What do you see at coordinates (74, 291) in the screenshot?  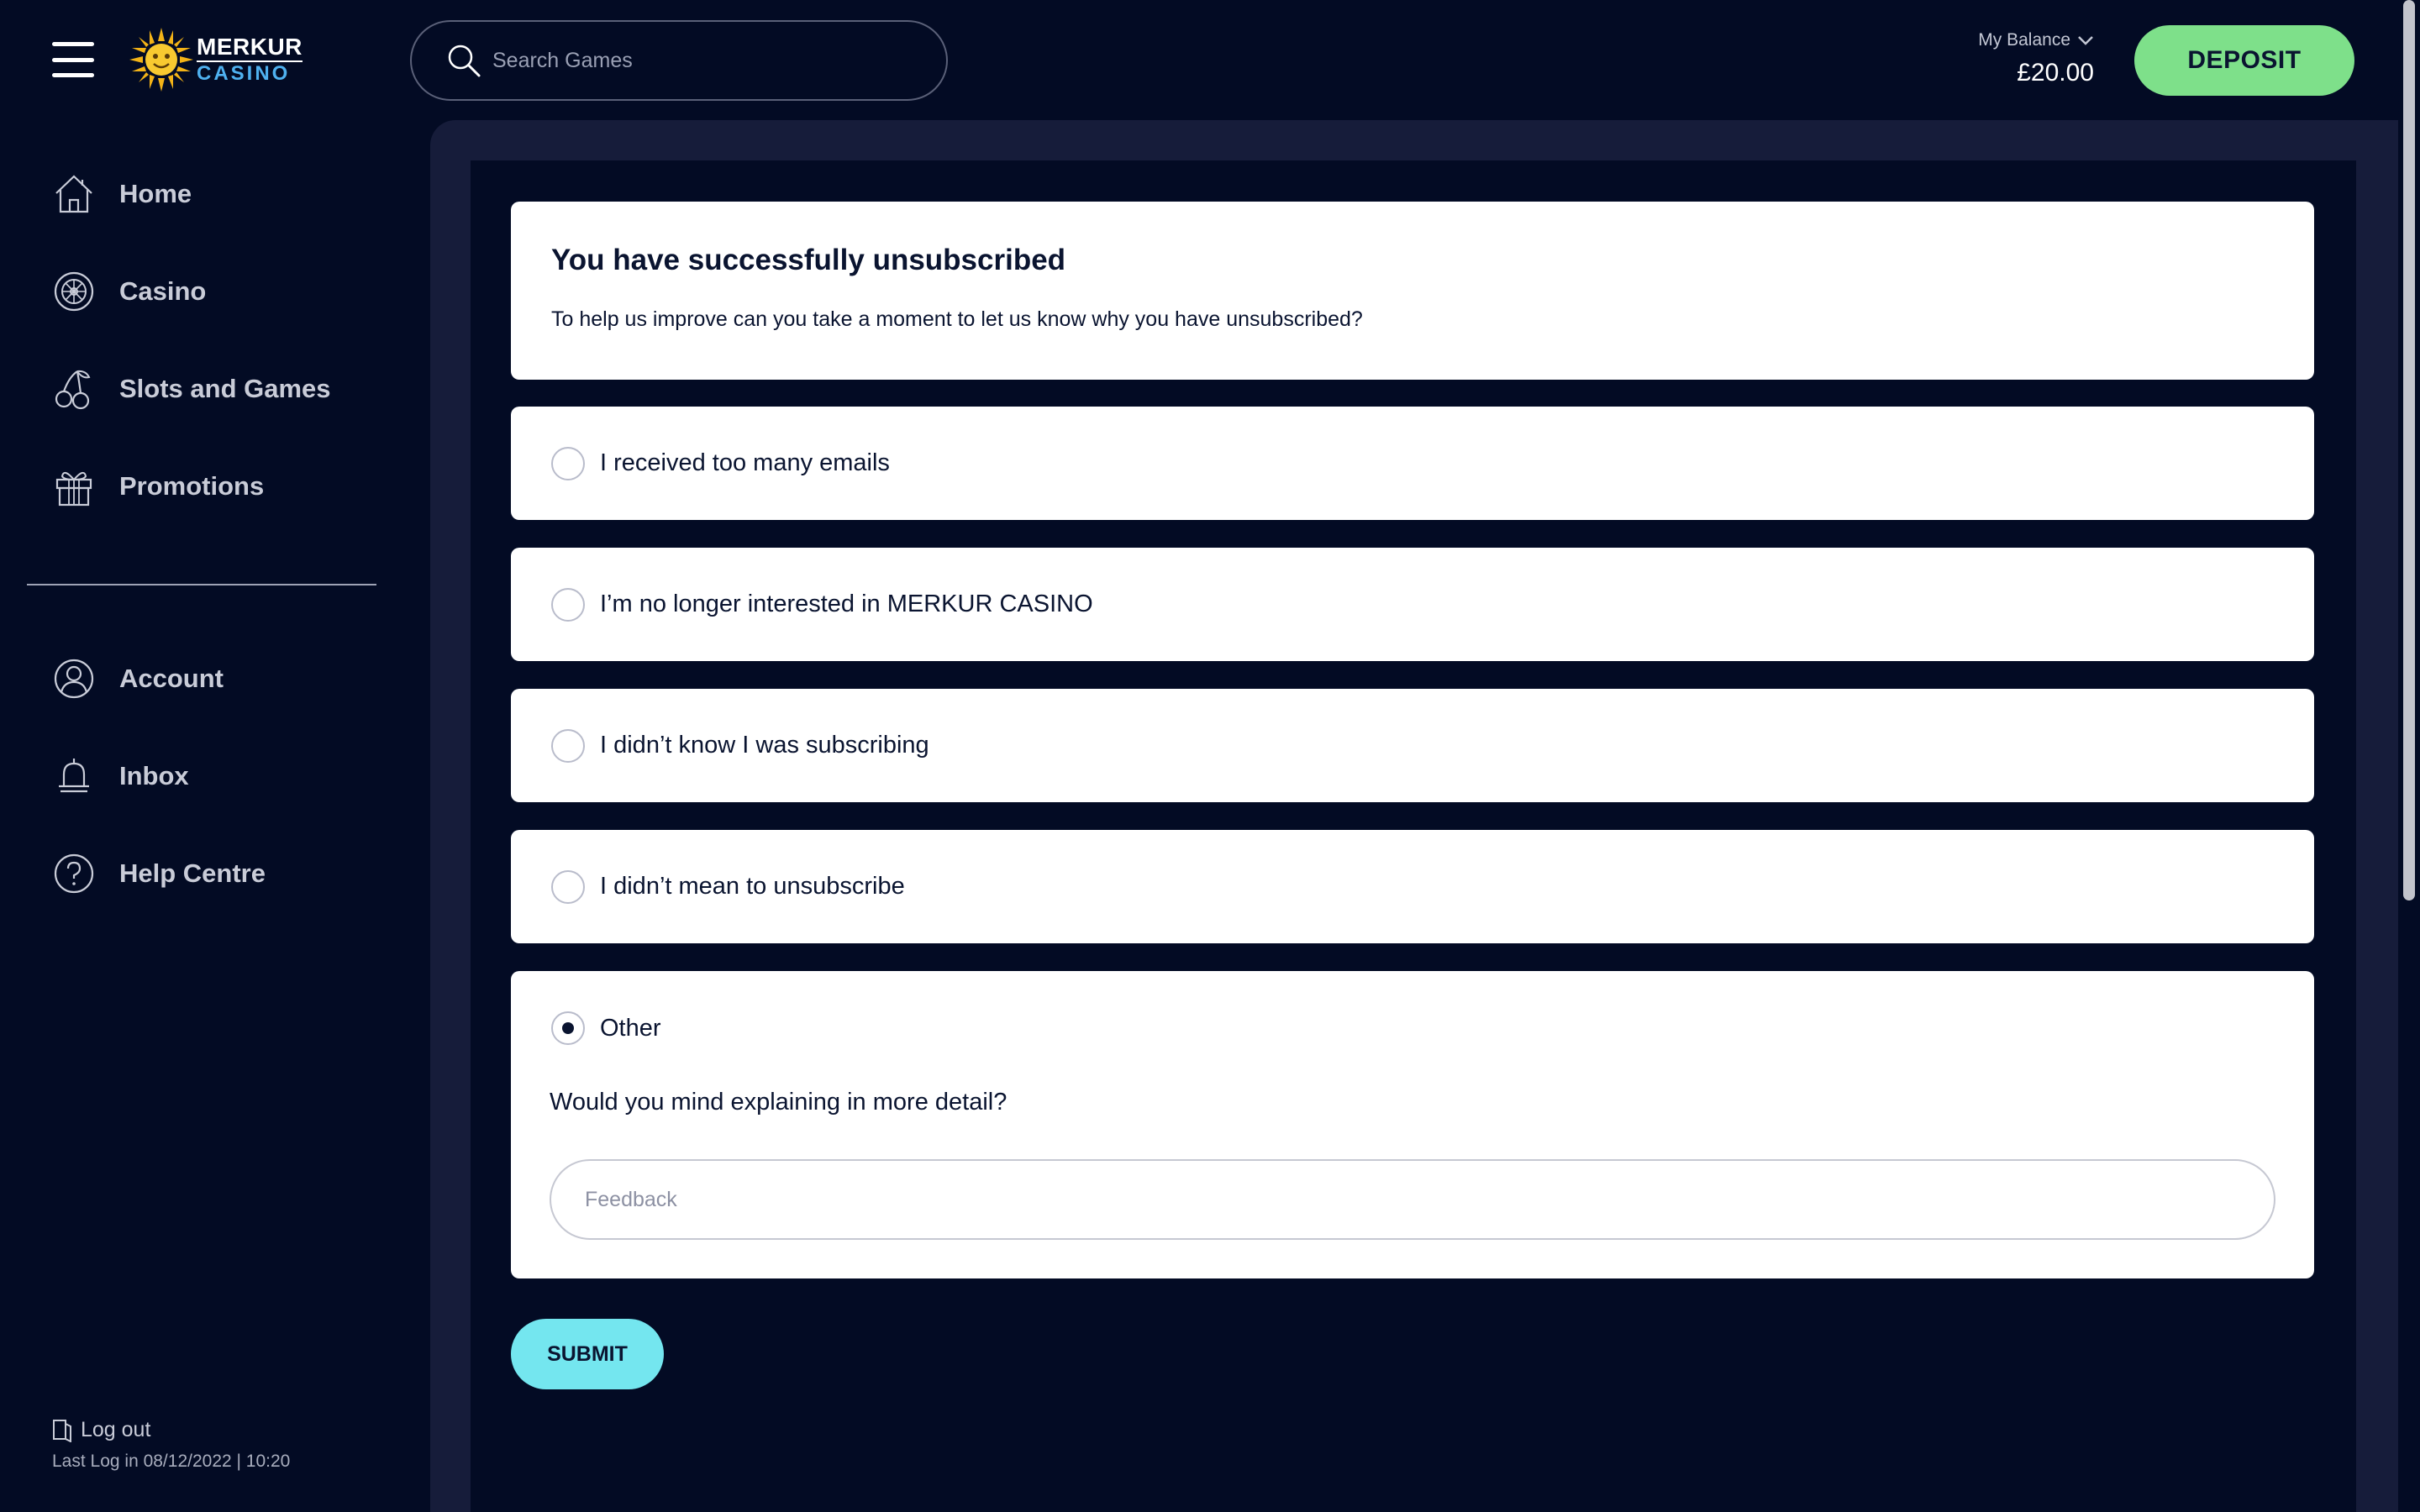 I see `roulette-icon` at bounding box center [74, 291].